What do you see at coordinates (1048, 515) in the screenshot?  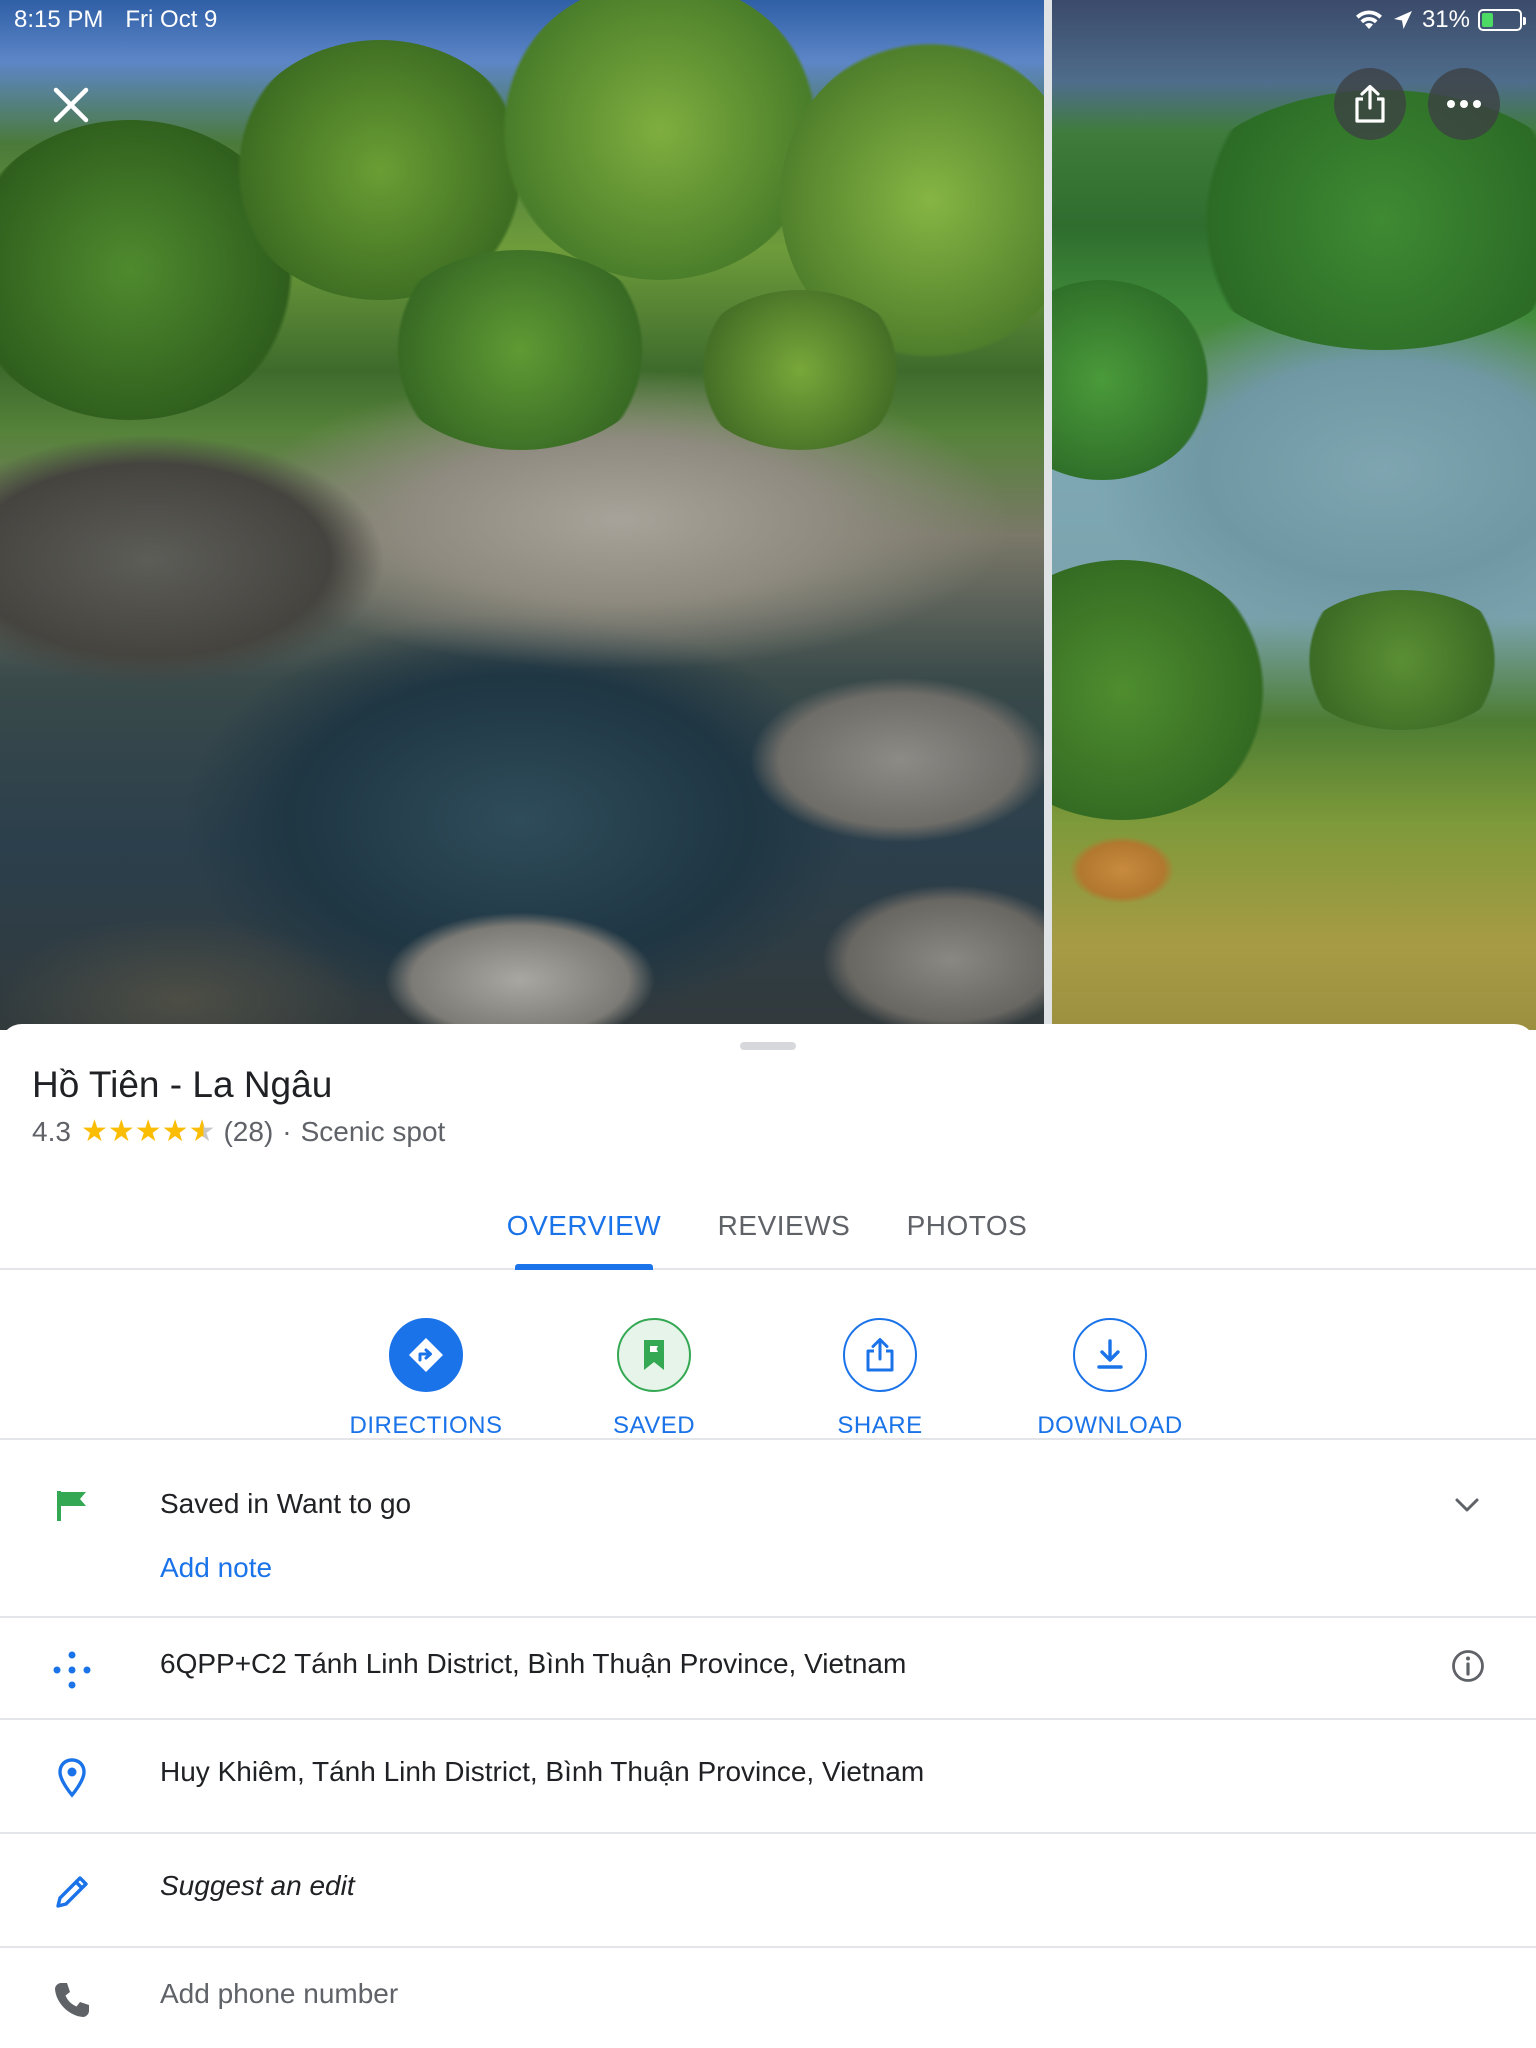 I see `photo-divider` at bounding box center [1048, 515].